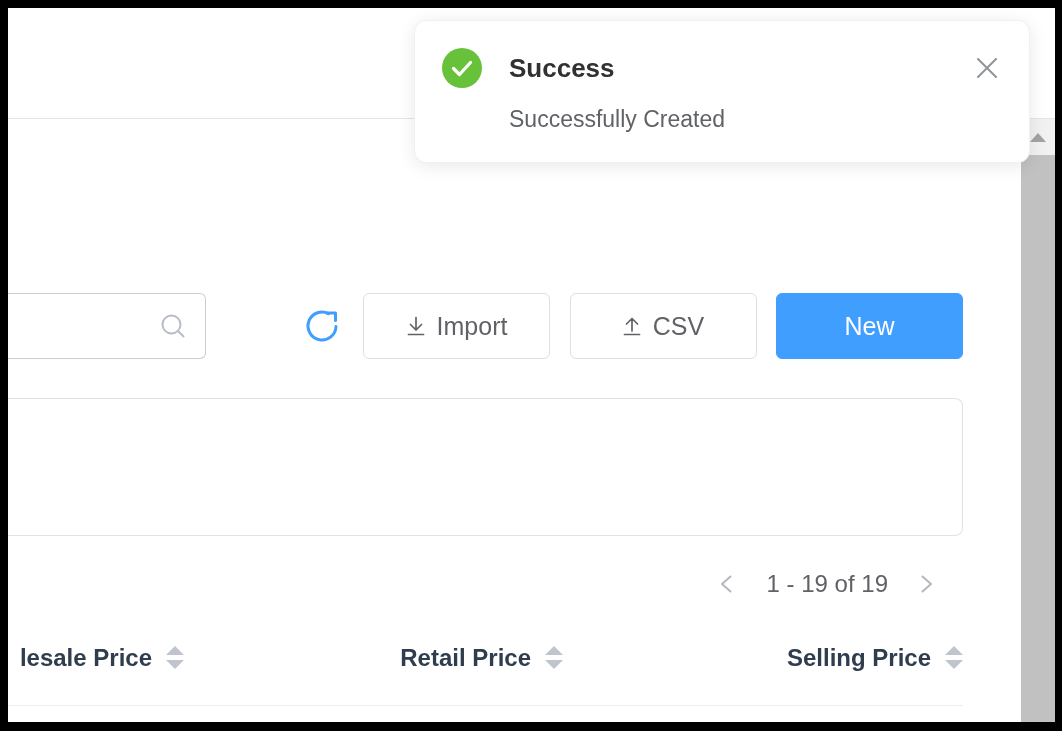 The height and width of the screenshot is (731, 1062). I want to click on column-header: Selling Price, so click(858, 657).